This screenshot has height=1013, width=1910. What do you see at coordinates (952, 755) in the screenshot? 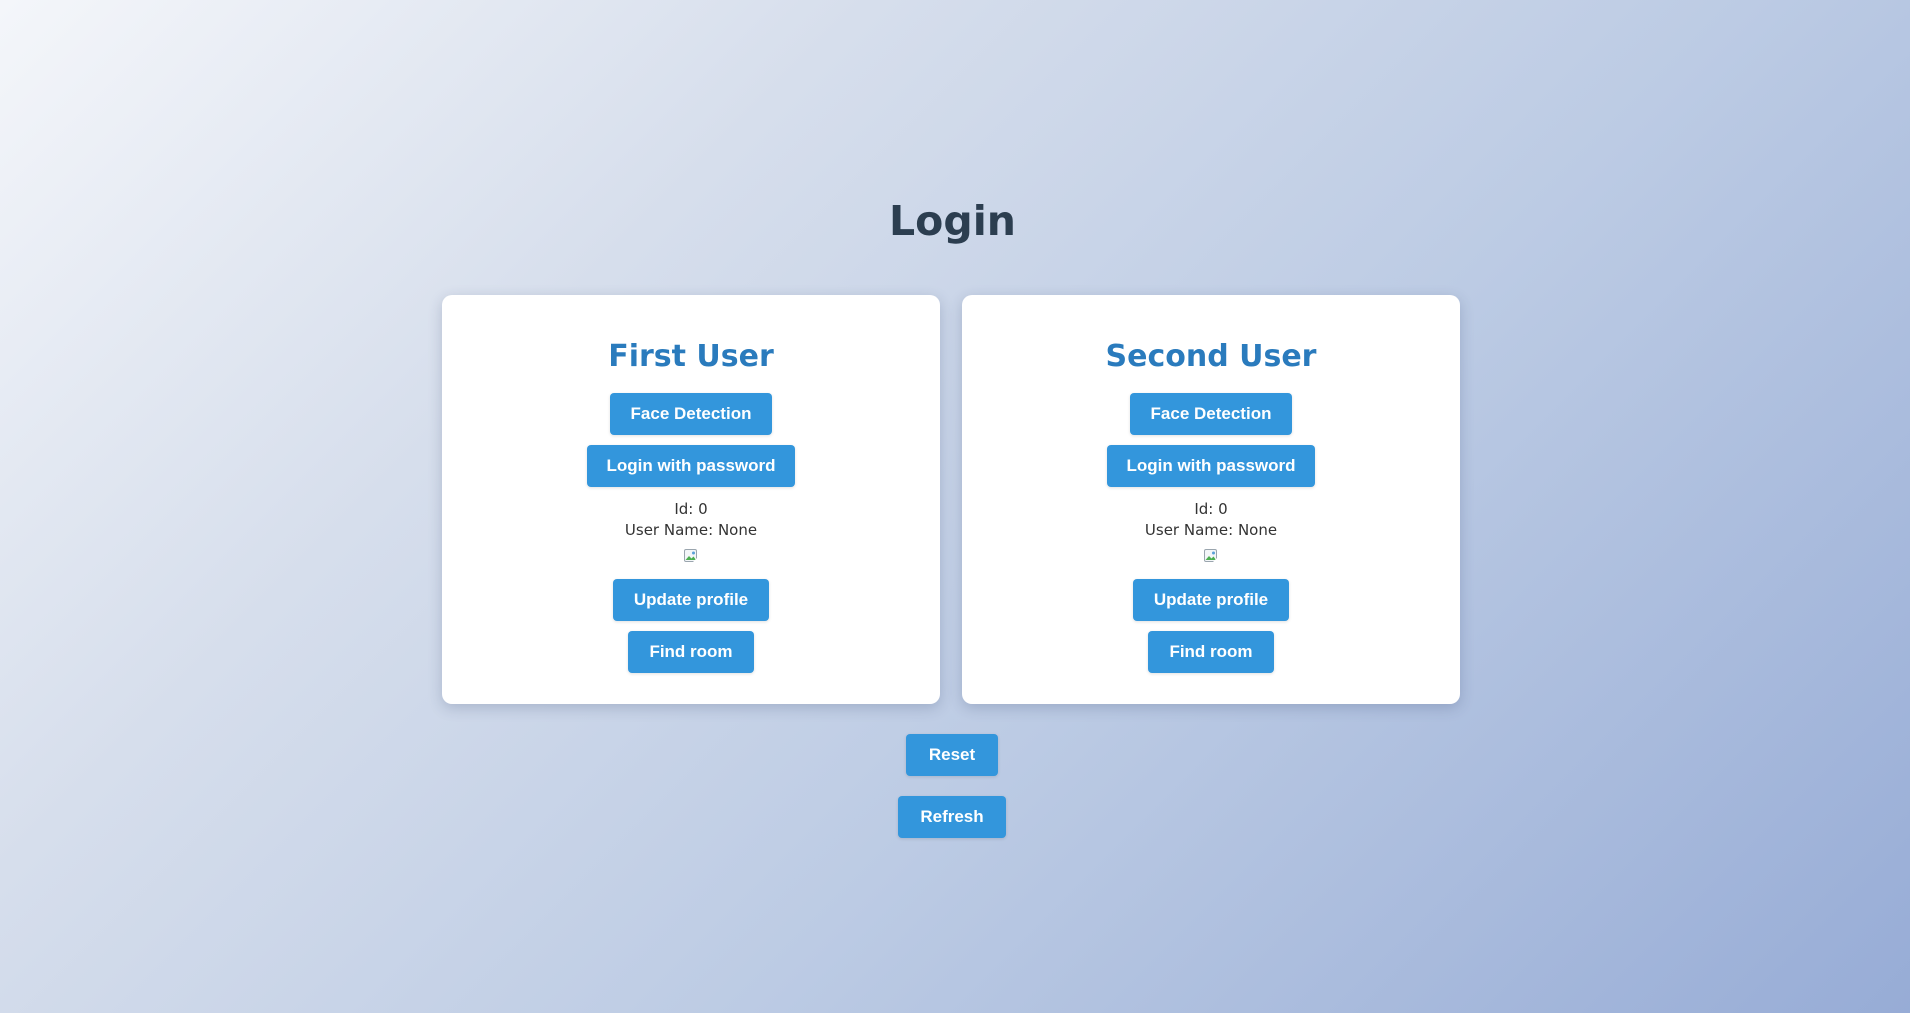
I see `reset-button: Reset` at bounding box center [952, 755].